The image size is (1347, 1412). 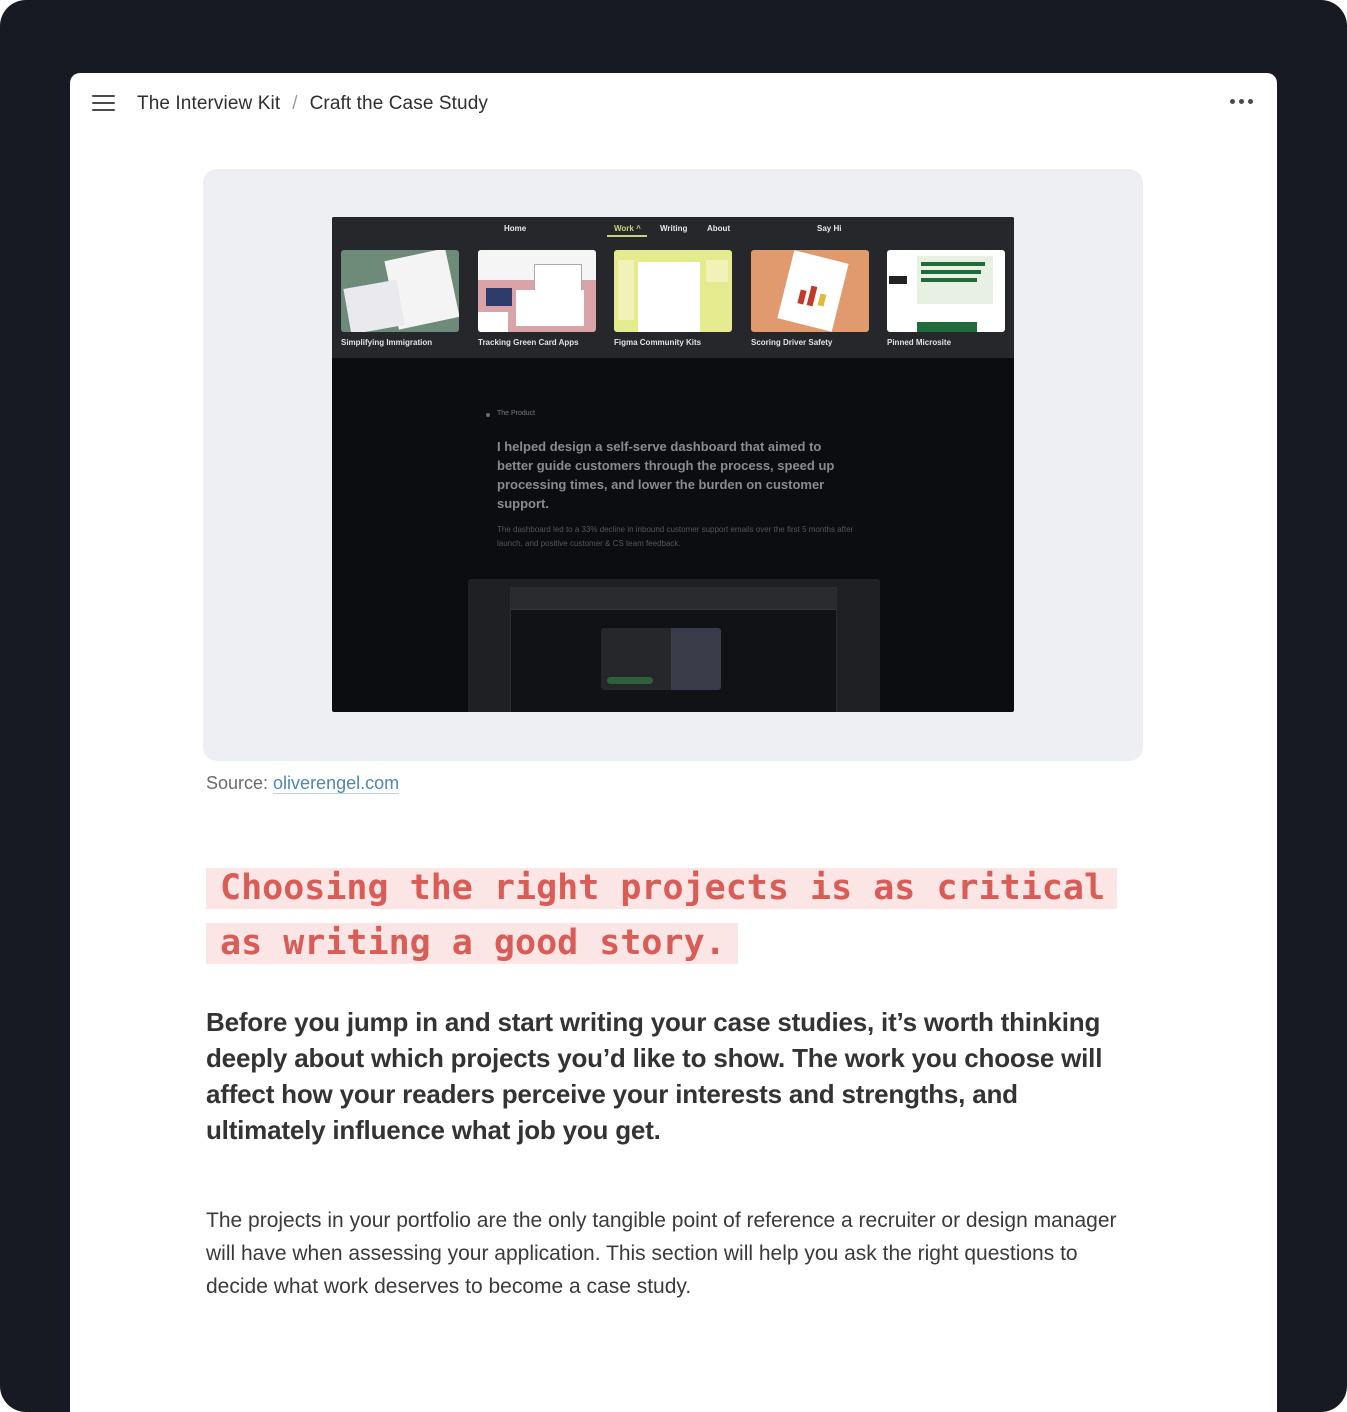 What do you see at coordinates (673, 104) in the screenshot?
I see `top-bar: The Interview Kit / Craft the Case Study` at bounding box center [673, 104].